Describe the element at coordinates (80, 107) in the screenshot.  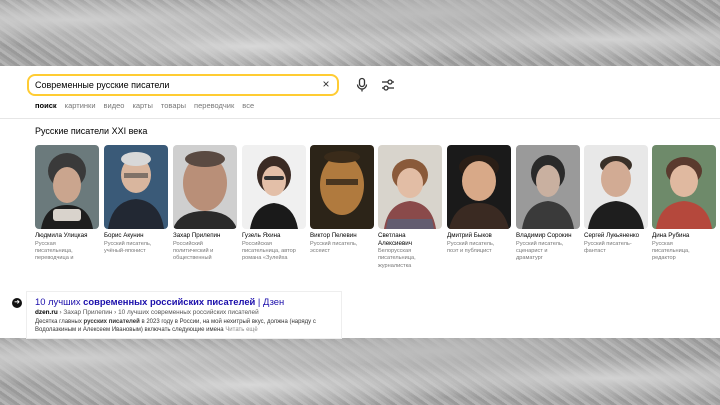
I see `tab-images: картинки` at that location.